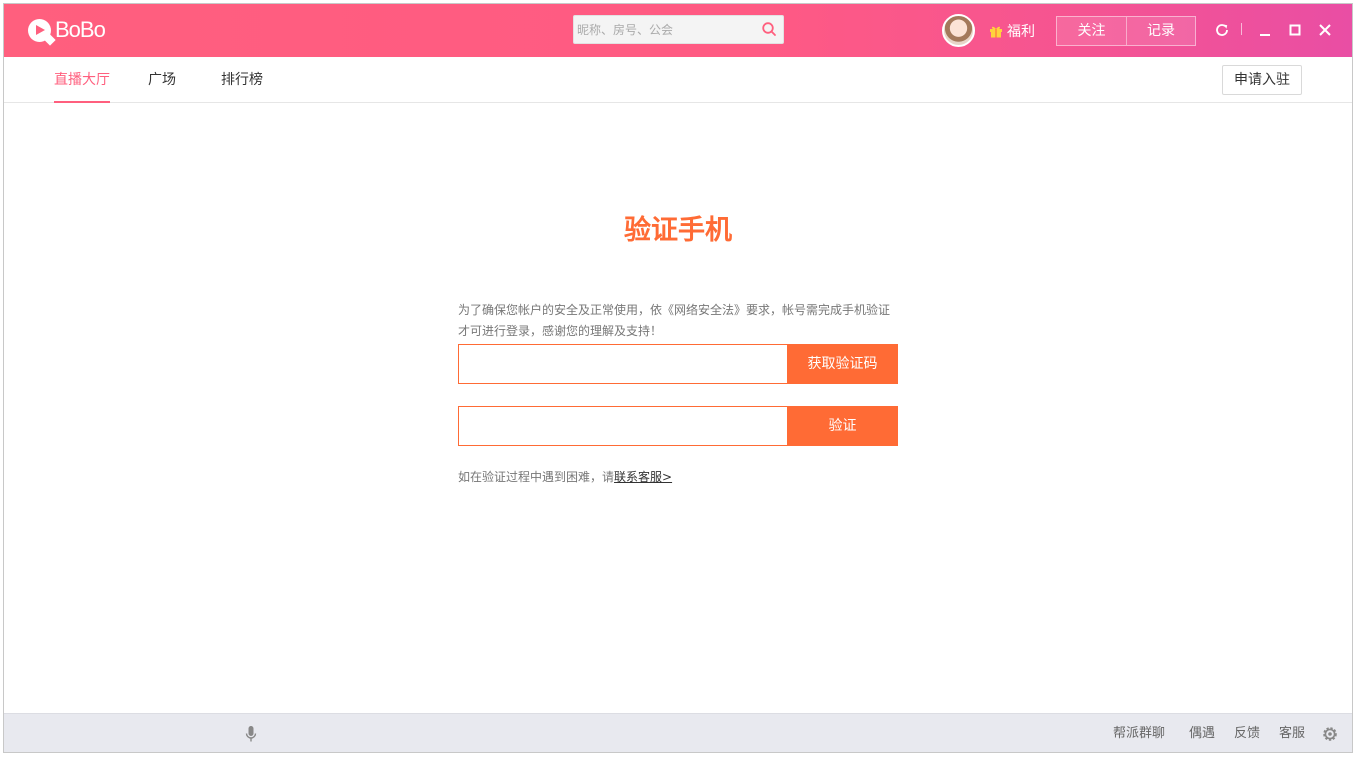  I want to click on footer-link-gang-chat: 帮派群聊, so click(1139, 733).